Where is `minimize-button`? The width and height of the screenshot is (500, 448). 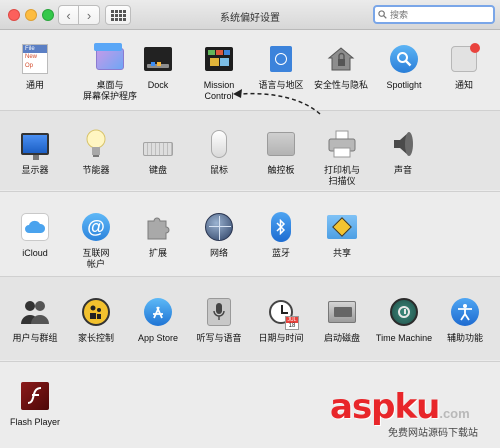 minimize-button is located at coordinates (31, 15).